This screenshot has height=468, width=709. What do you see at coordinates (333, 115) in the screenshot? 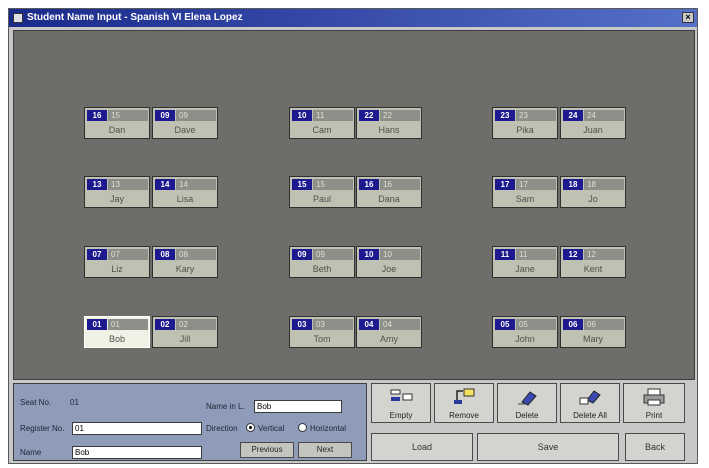
I see `seat-register-number: 11` at bounding box center [333, 115].